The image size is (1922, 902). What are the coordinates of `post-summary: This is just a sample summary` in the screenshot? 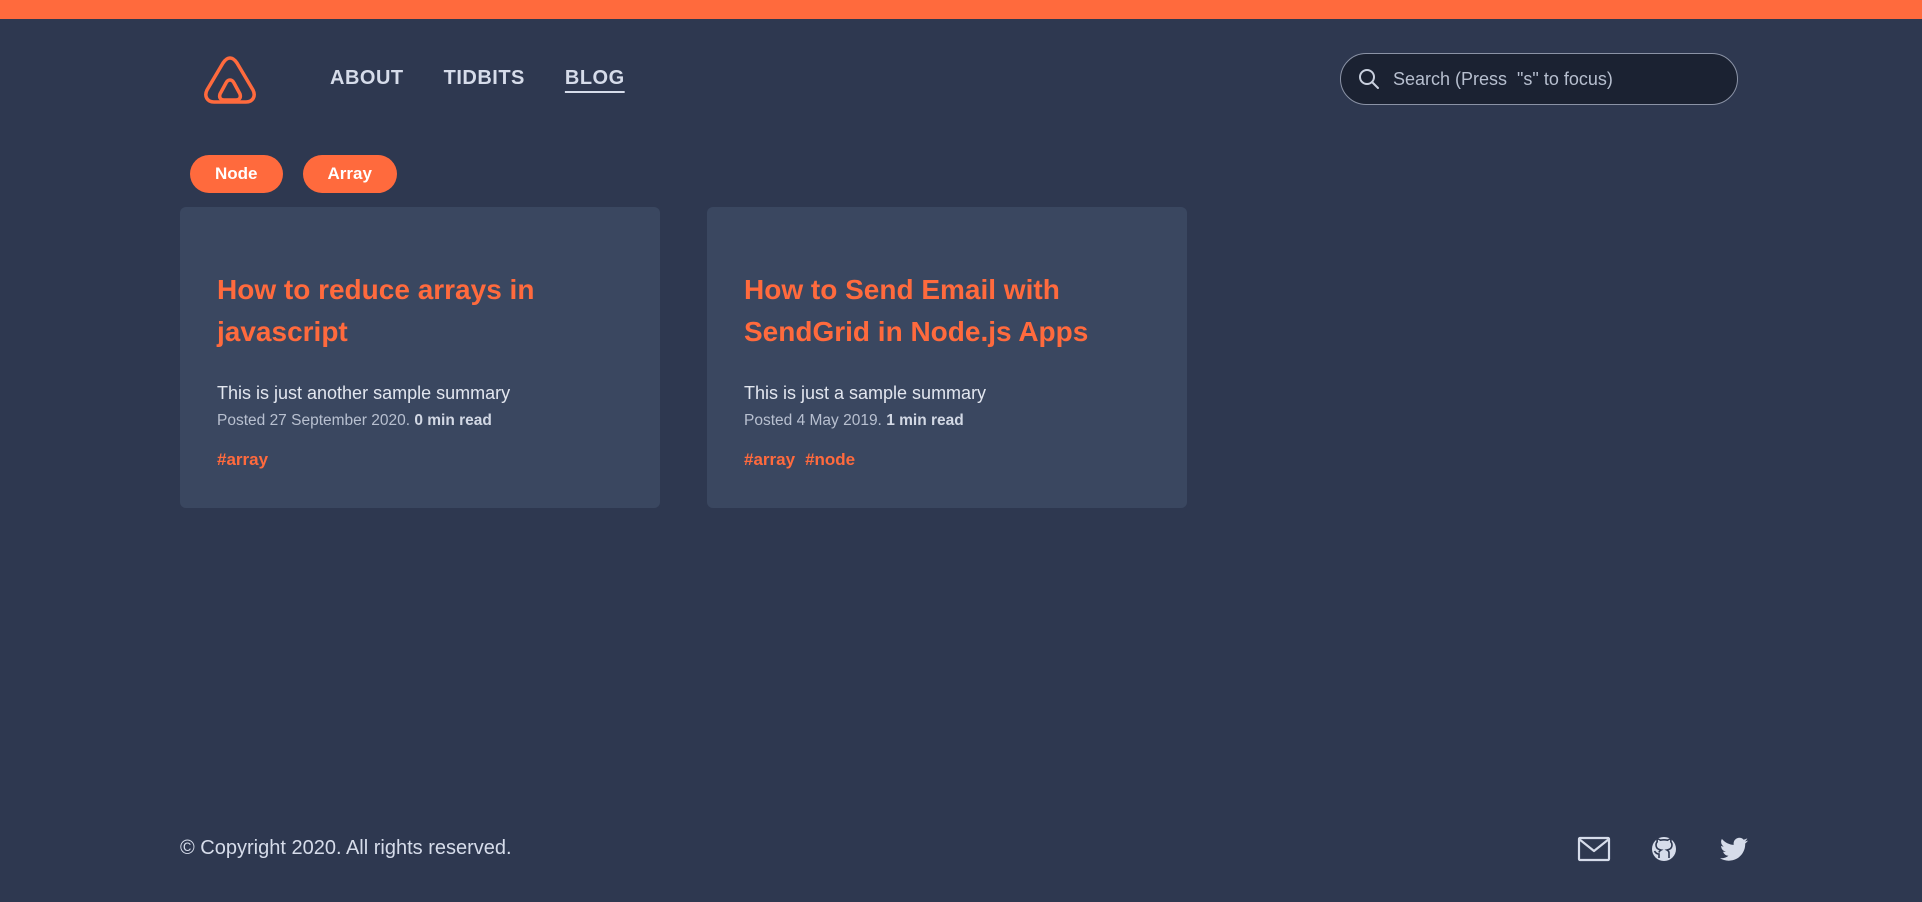 It's located at (865, 393).